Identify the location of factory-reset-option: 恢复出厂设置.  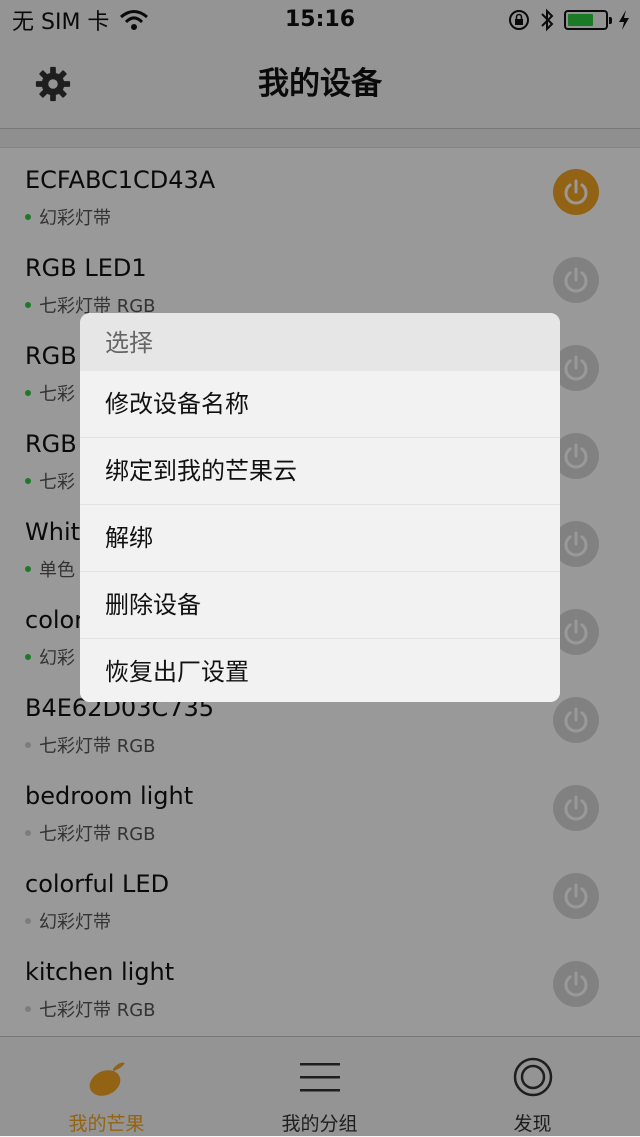
(320, 670).